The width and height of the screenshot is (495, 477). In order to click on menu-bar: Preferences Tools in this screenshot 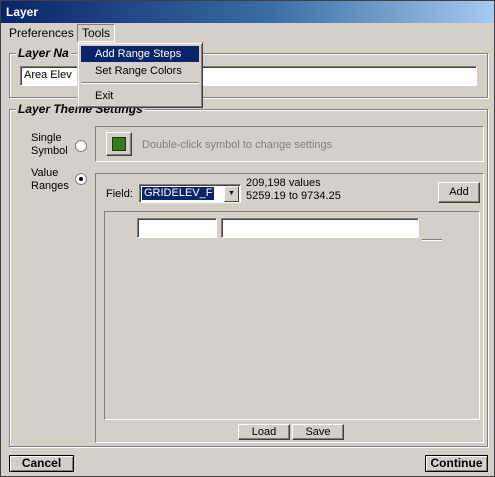, I will do `click(247, 33)`.